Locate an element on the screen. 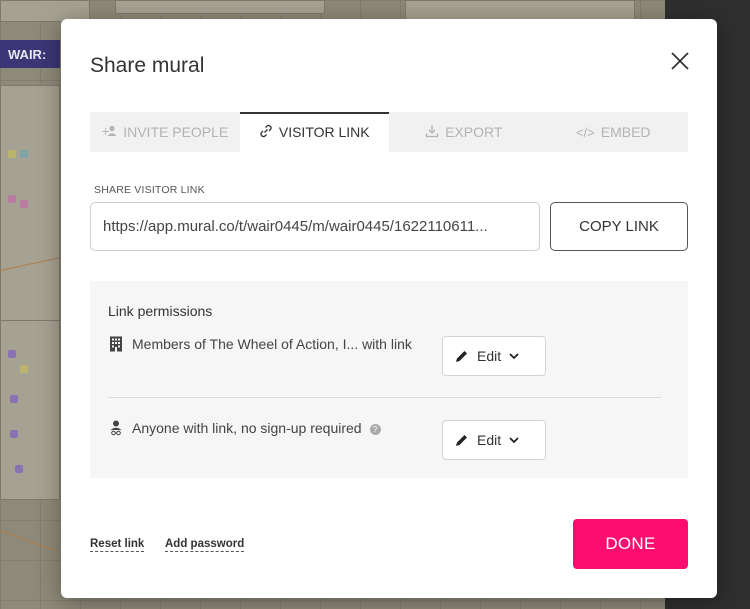  permissions-divider is located at coordinates (384, 397).